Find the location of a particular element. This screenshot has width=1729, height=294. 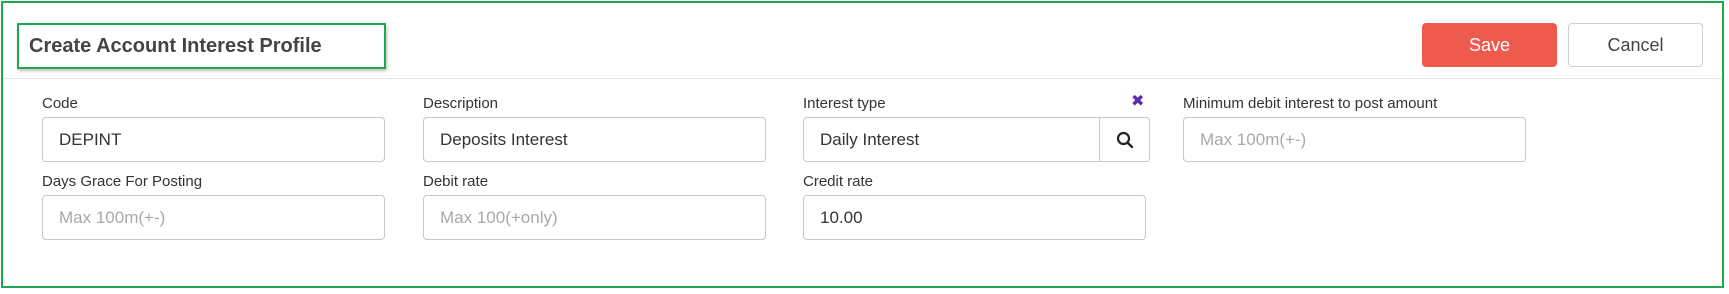

close-icon: ✖ is located at coordinates (1137, 102).